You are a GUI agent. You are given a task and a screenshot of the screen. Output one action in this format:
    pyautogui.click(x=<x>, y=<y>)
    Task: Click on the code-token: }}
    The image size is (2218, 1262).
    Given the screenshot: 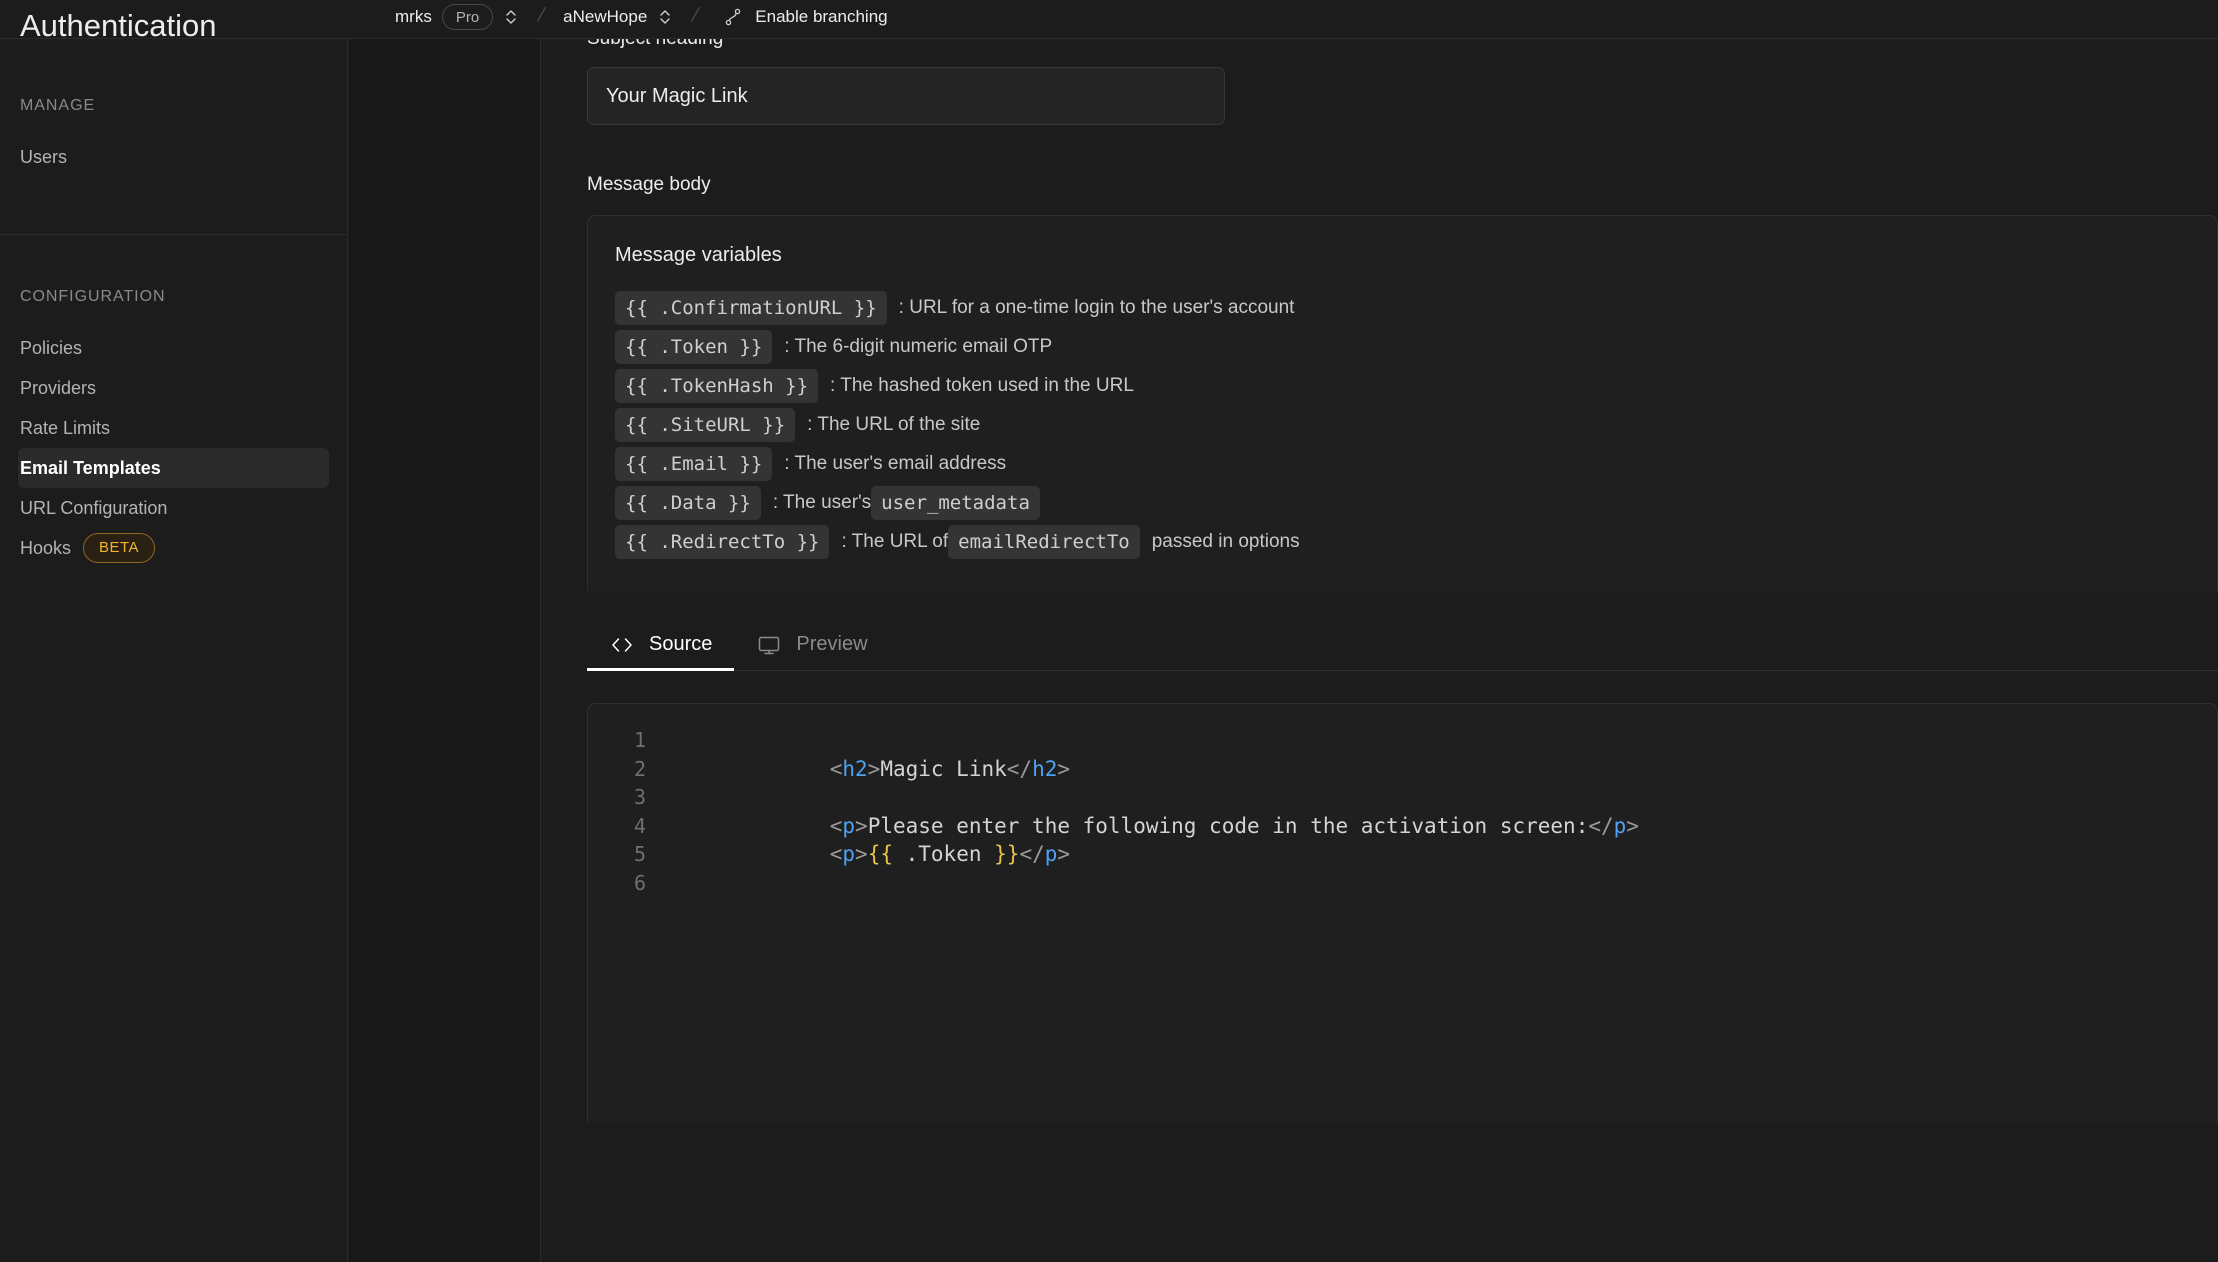 What is the action you would take?
    pyautogui.click(x=1007, y=854)
    